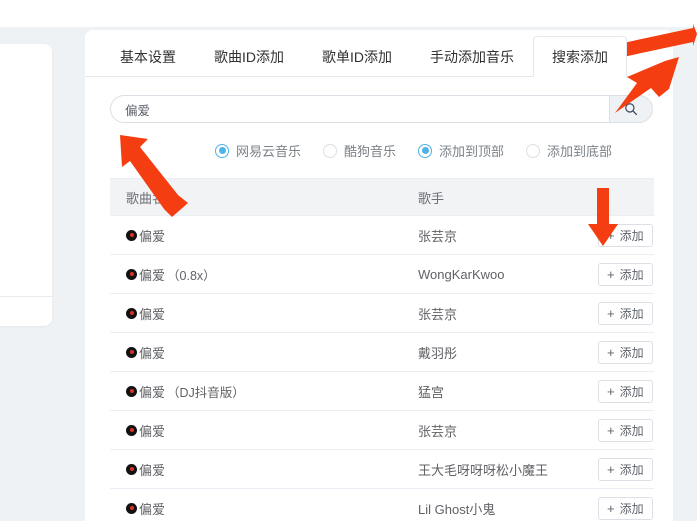 The height and width of the screenshot is (521, 697). I want to click on cell-song-name: 偏爱 （DJ抖音版）, so click(256, 391).